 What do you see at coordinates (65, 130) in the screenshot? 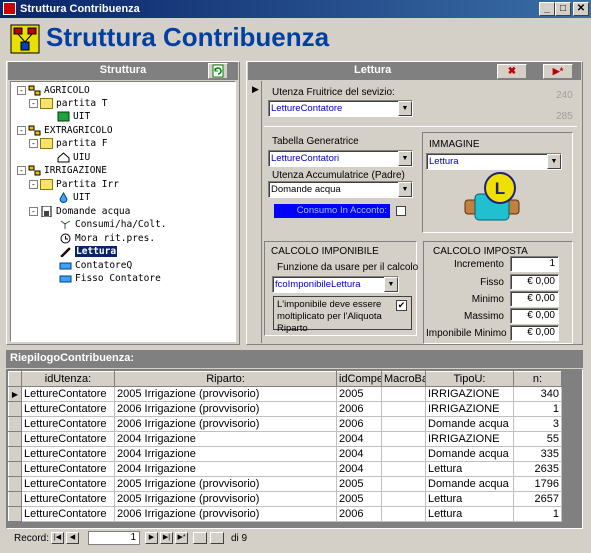
I see `tree-item-extragricolo: - EXTRAGRICOLO` at bounding box center [65, 130].